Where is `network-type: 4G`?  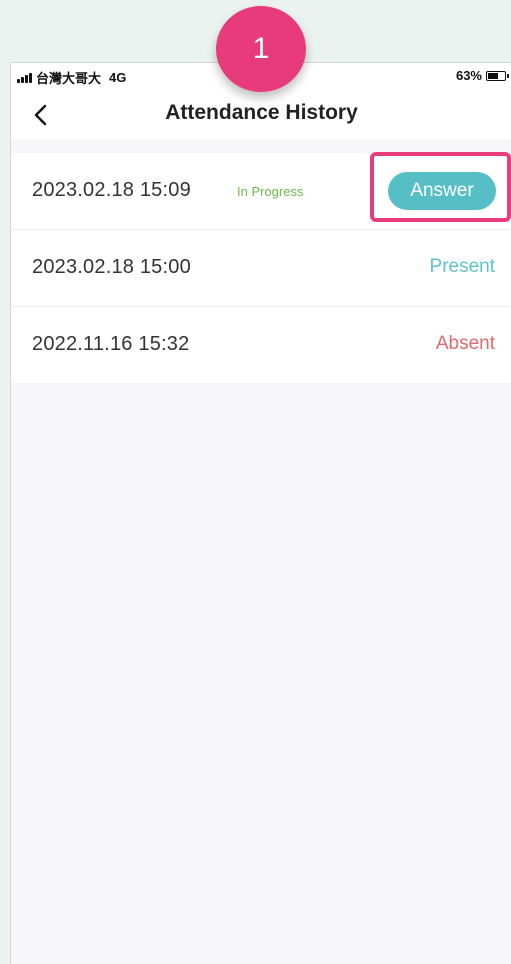
network-type: 4G is located at coordinates (118, 77).